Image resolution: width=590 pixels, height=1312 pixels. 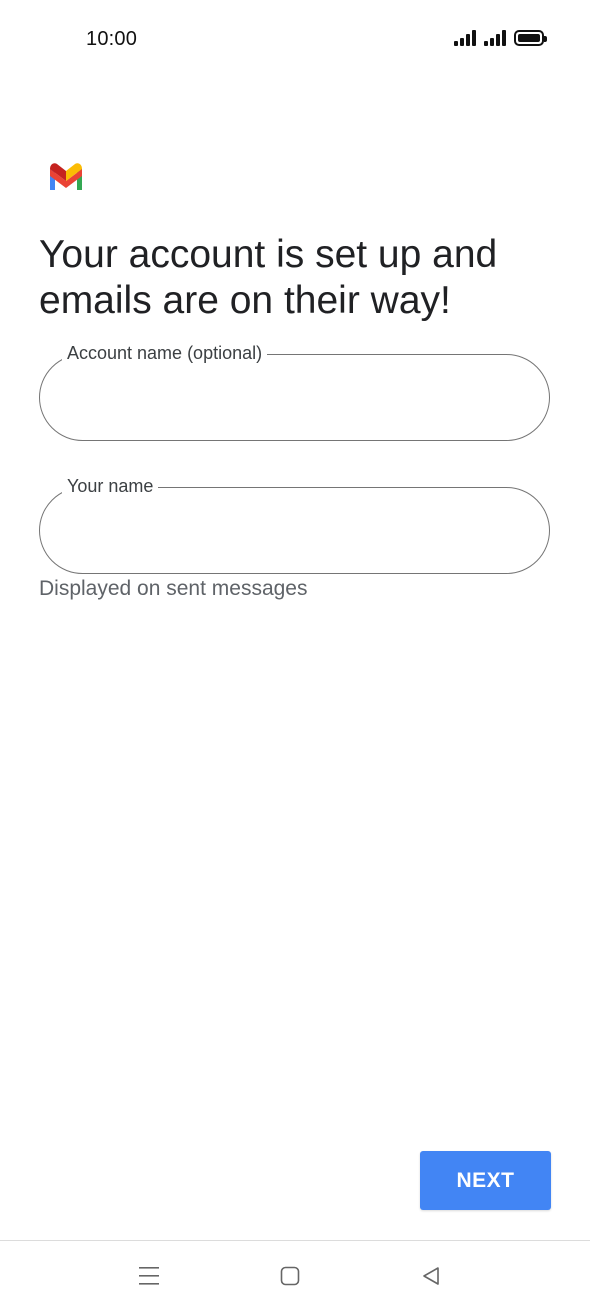 I want to click on status-time: 10:00, so click(x=112, y=39).